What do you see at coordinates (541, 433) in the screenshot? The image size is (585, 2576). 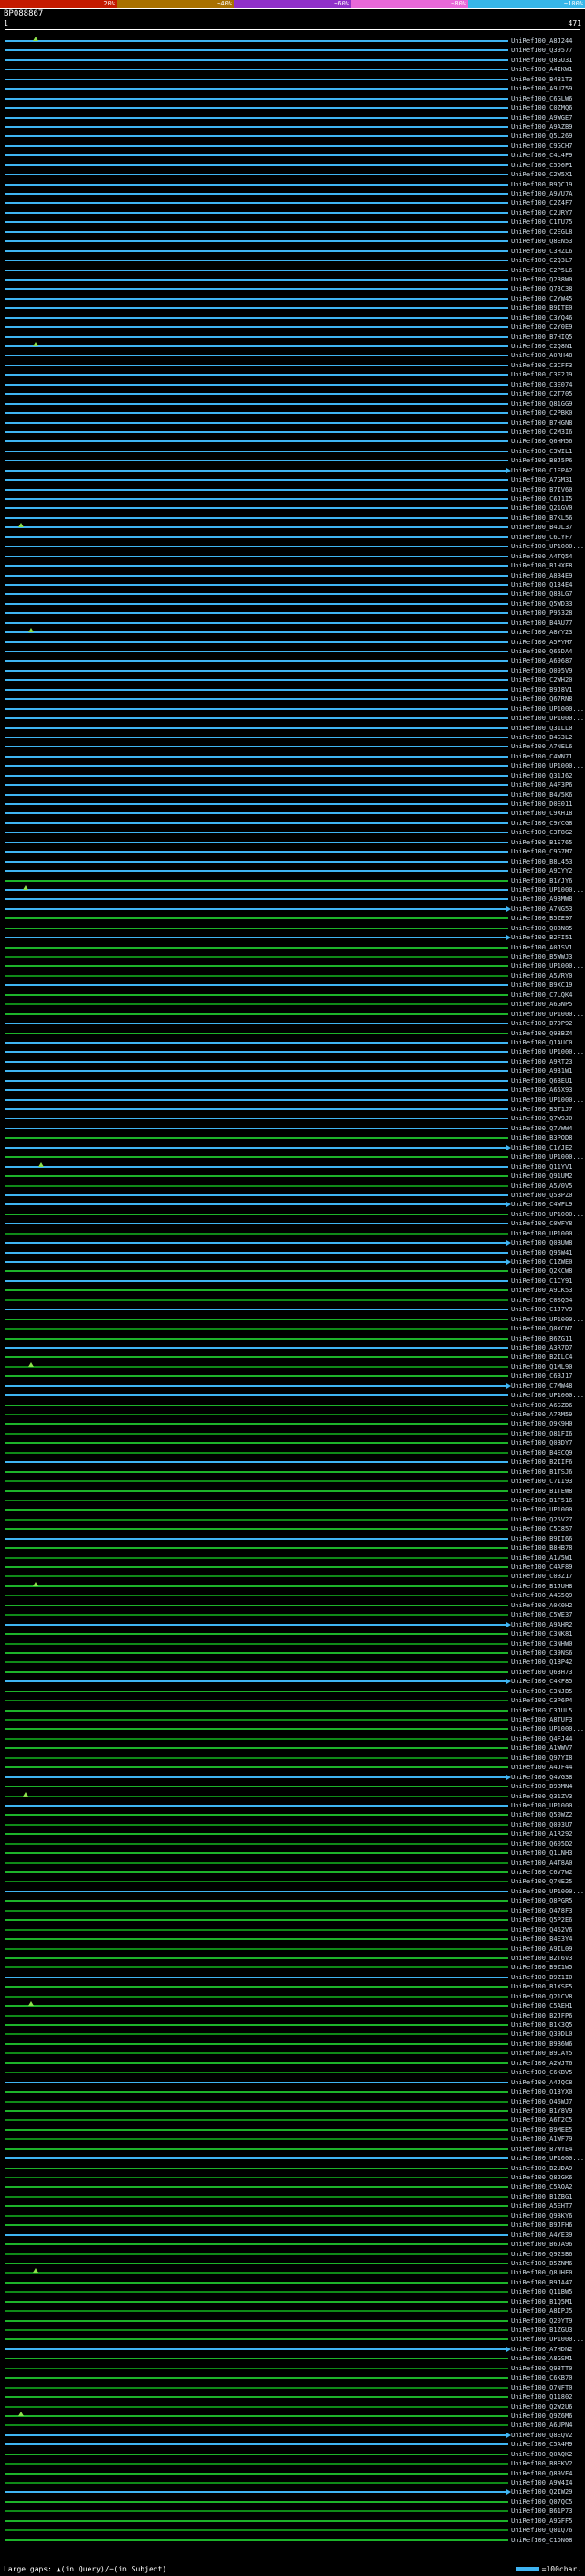 I see `hit-label: UniRef100_C2M3I6` at bounding box center [541, 433].